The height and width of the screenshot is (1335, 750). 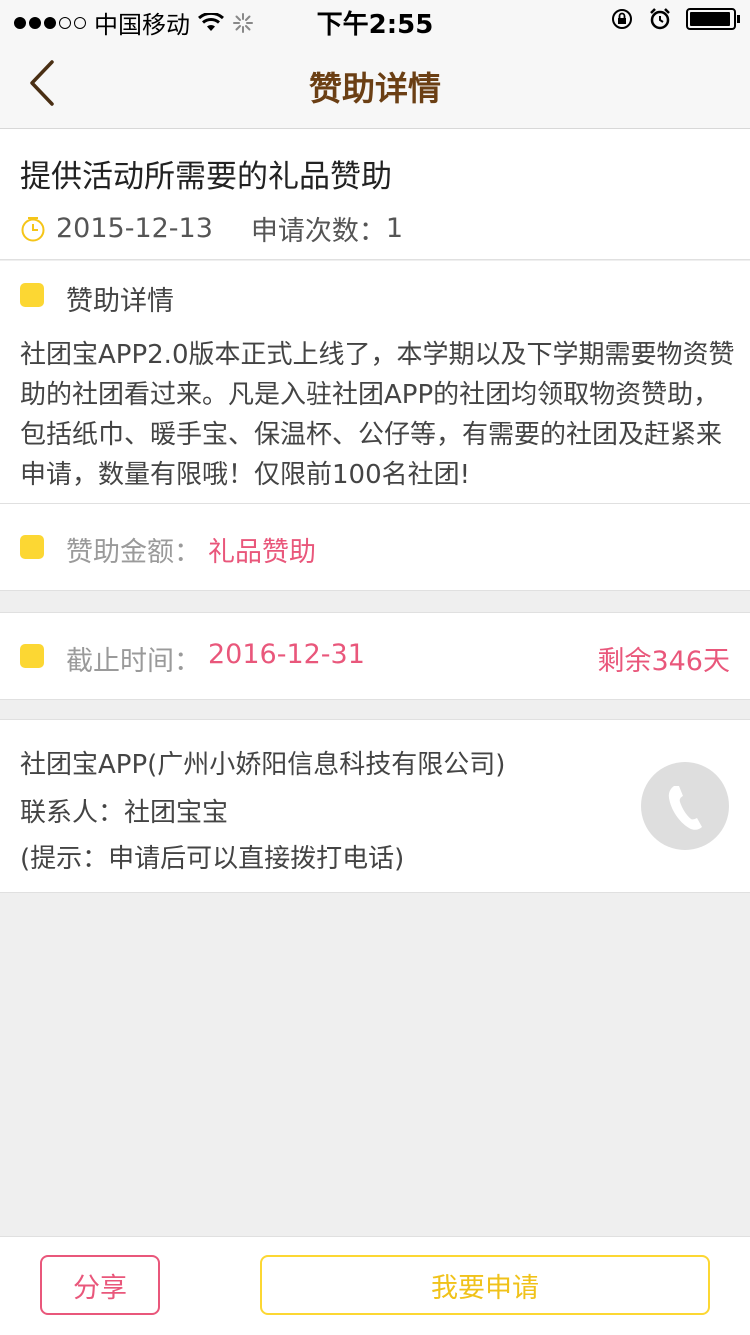 What do you see at coordinates (485, 1285) in the screenshot?
I see `apply-button: 我要申请` at bounding box center [485, 1285].